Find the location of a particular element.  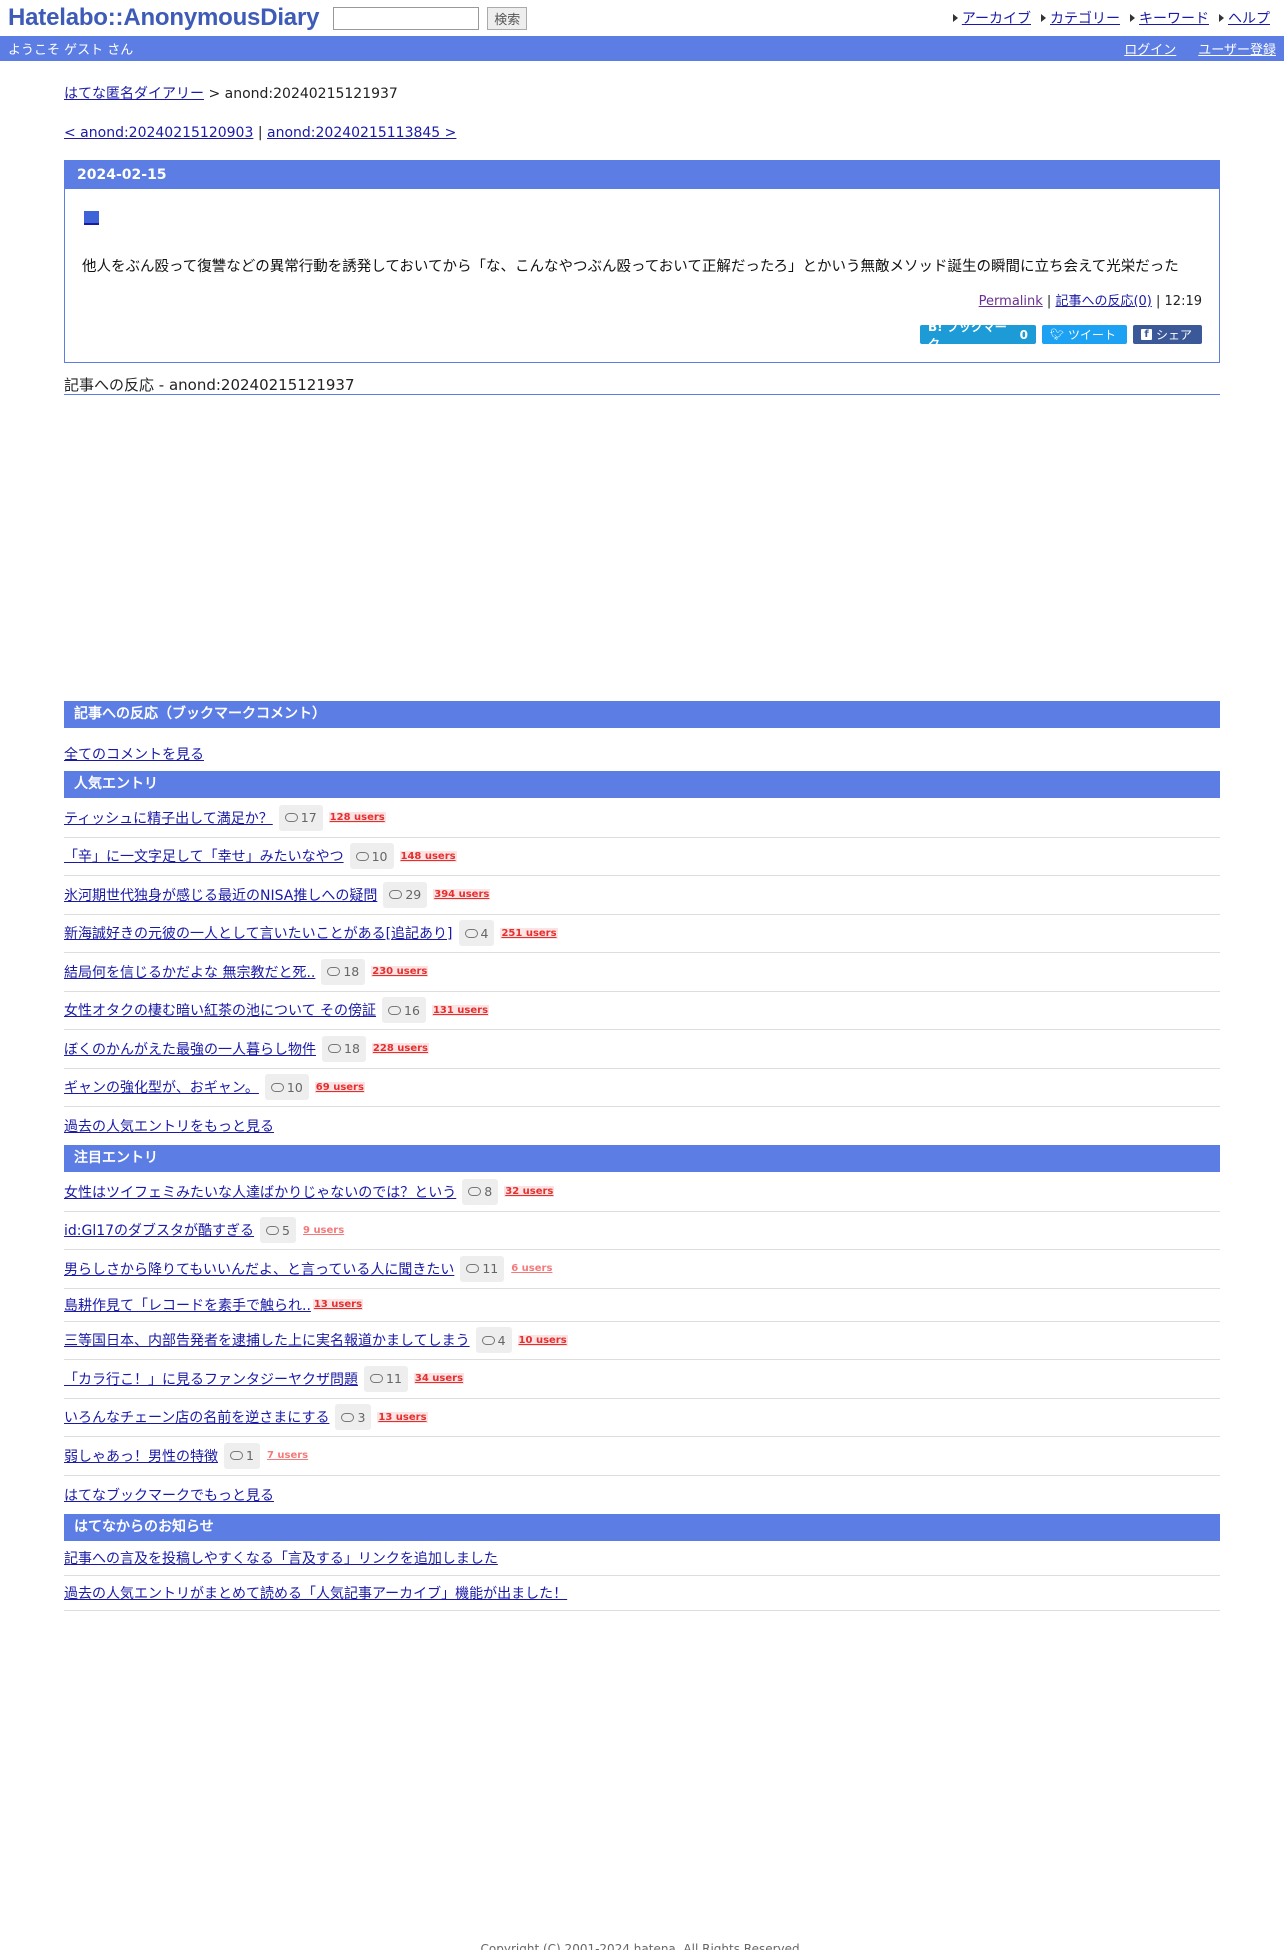

users-badge: 32 users is located at coordinates (529, 1192).